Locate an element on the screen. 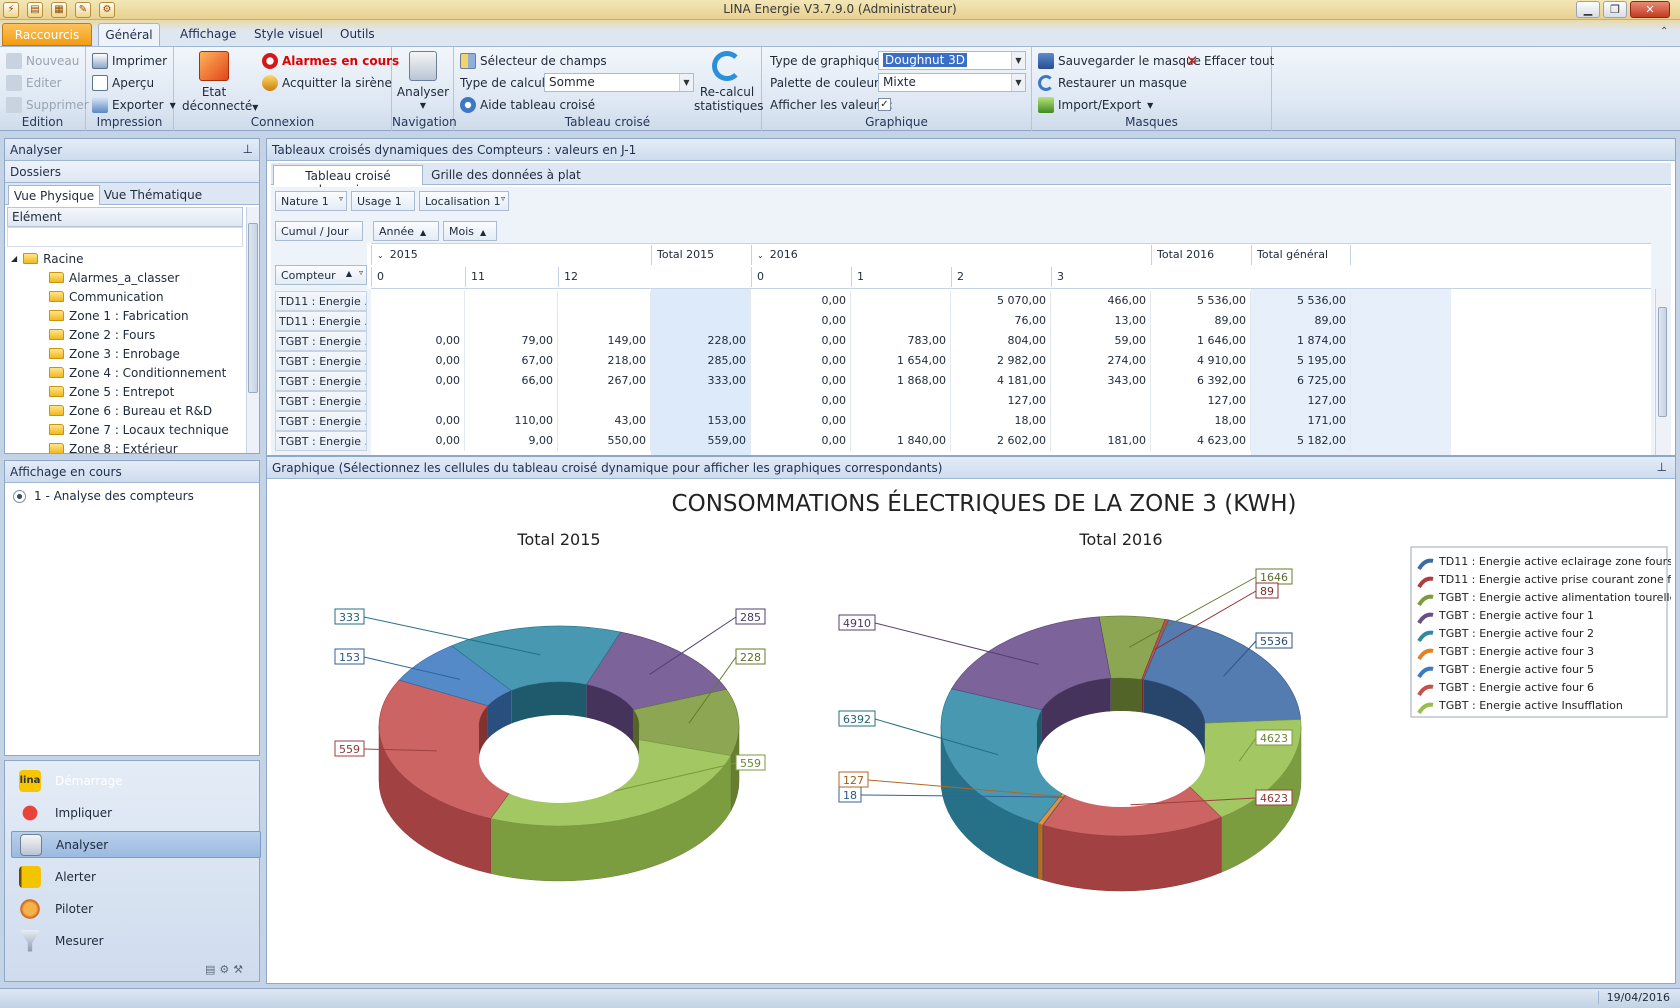  tree-item-racine: ◢ Racine is located at coordinates (47, 258).